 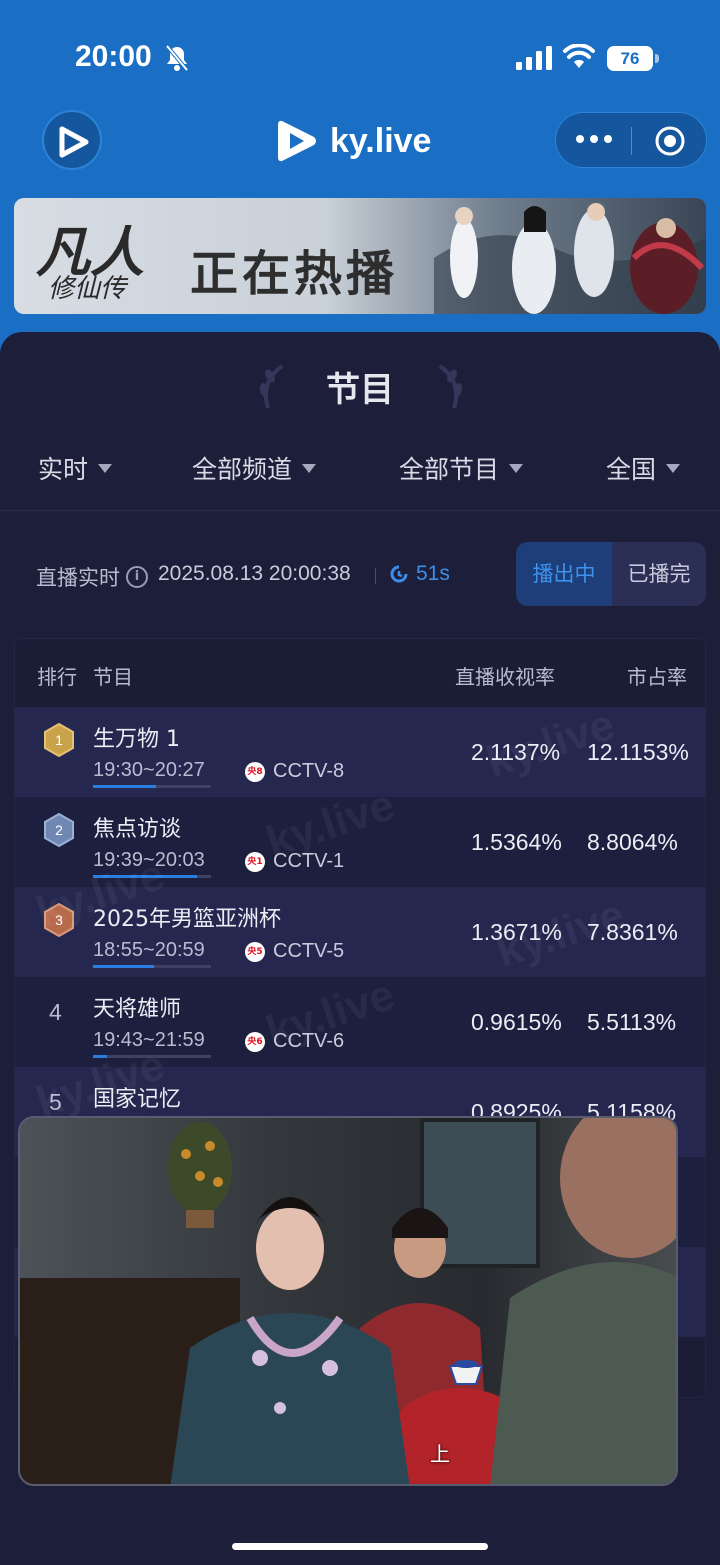 I want to click on program-time: 19:30~20:27, so click(x=149, y=770).